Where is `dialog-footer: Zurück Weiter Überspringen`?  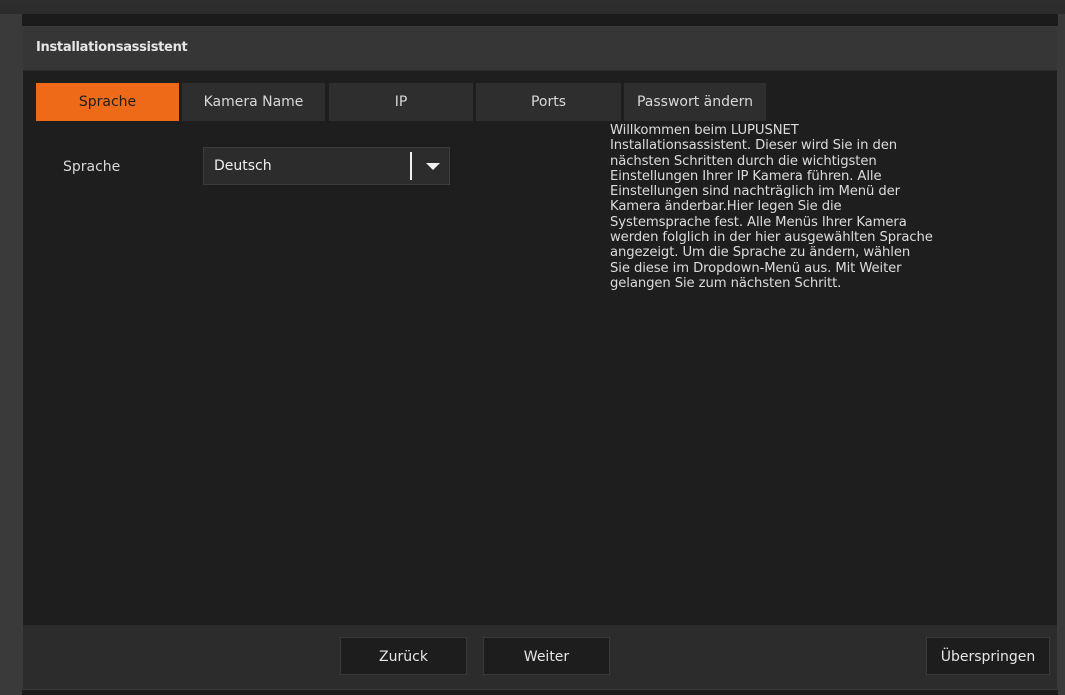 dialog-footer: Zurück Weiter Überspringen is located at coordinates (540, 657).